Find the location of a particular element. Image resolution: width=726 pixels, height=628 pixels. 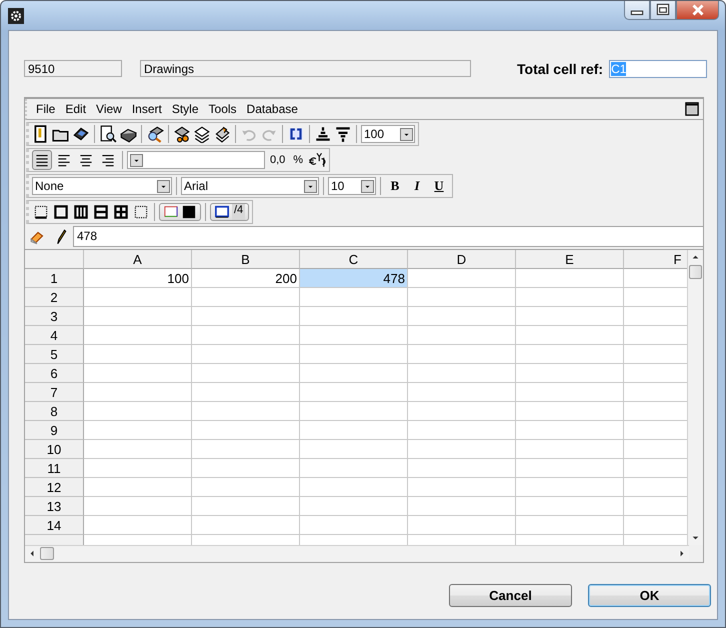

find-icon is located at coordinates (155, 134).